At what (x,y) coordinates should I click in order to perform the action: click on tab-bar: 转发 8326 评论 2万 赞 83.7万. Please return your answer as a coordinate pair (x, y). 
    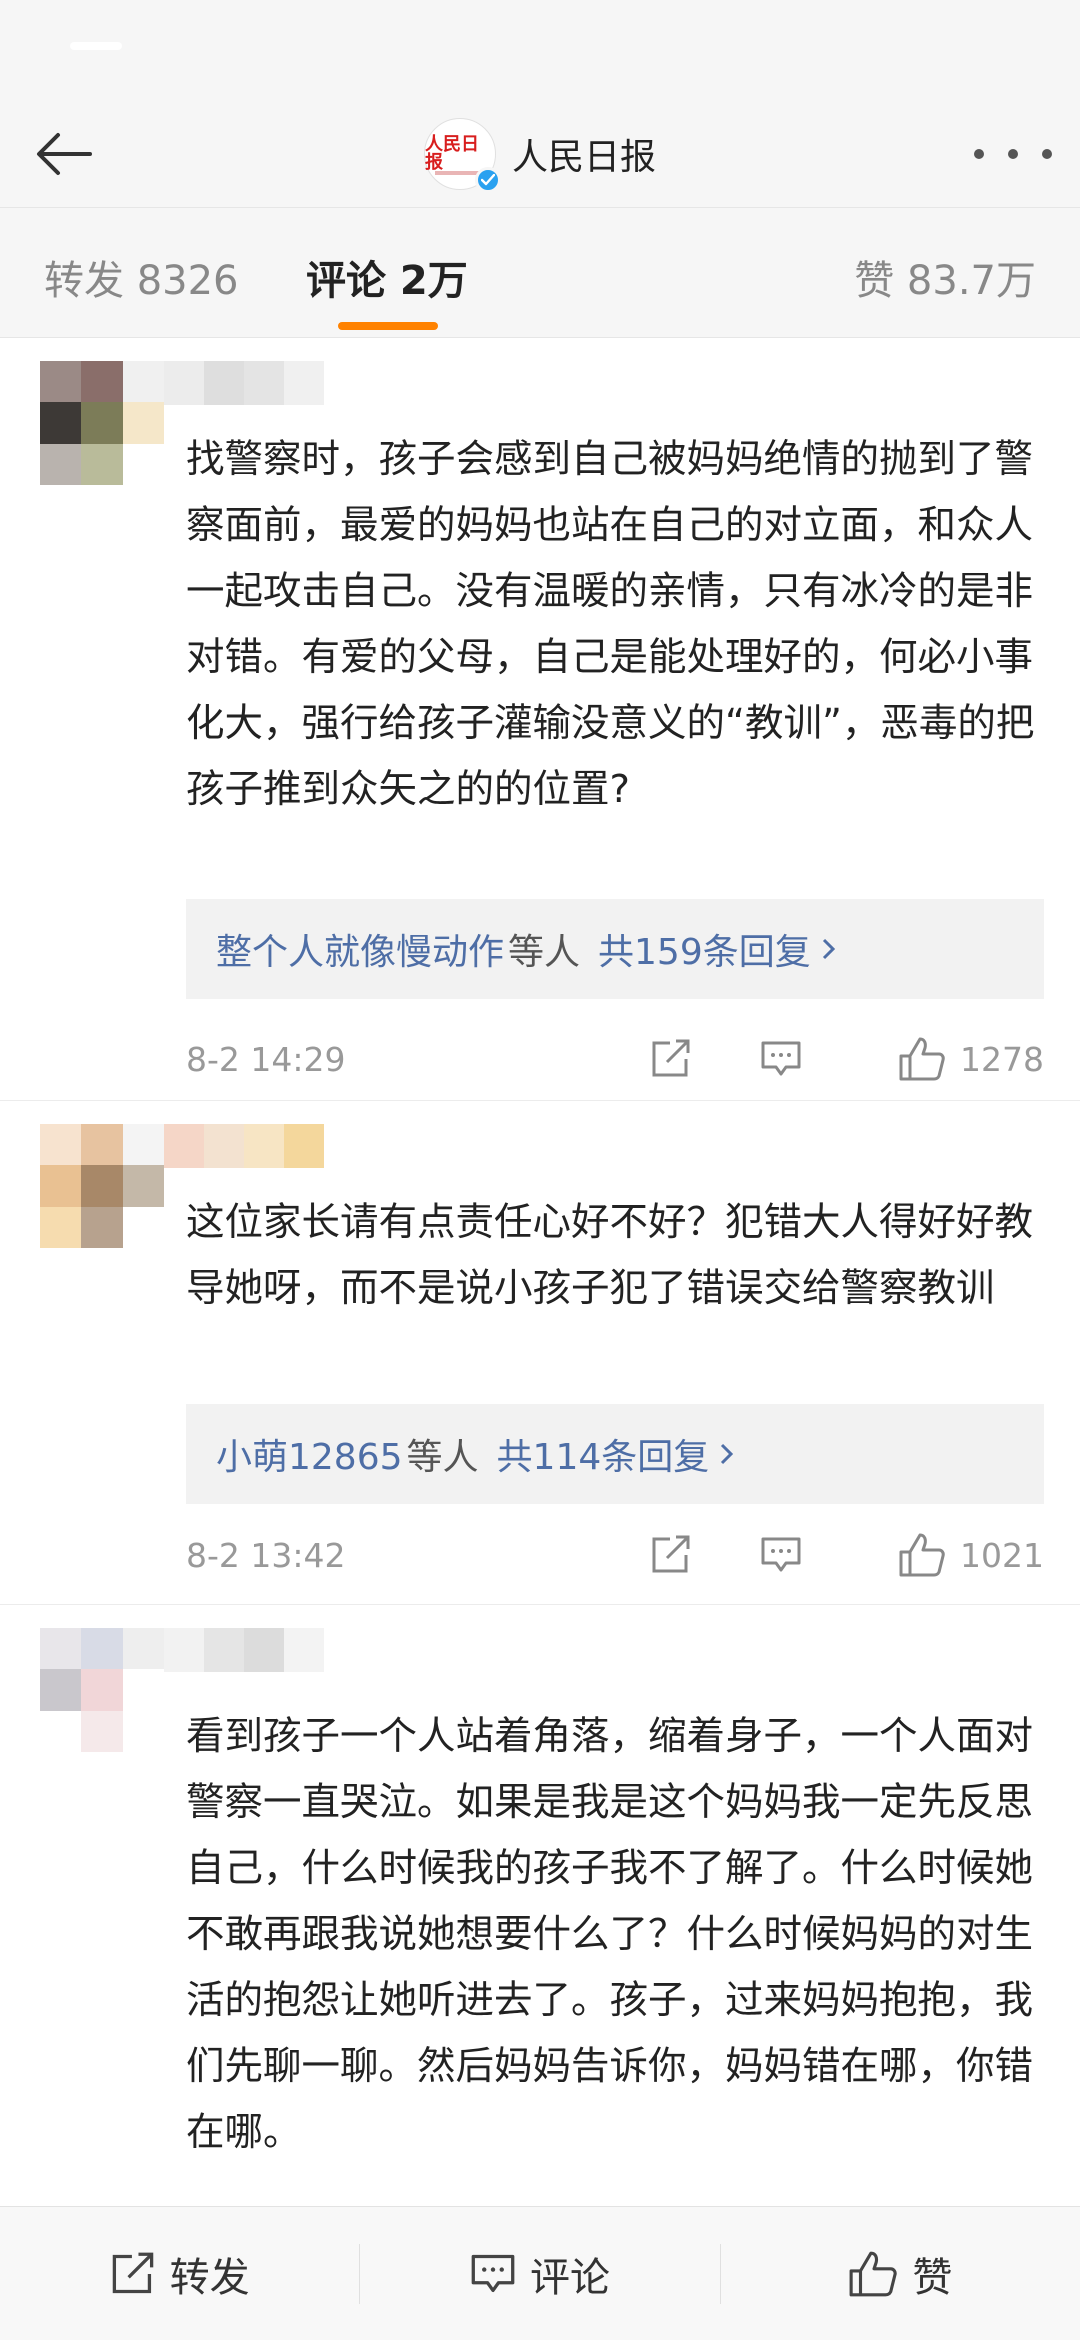
    Looking at the image, I should click on (540, 273).